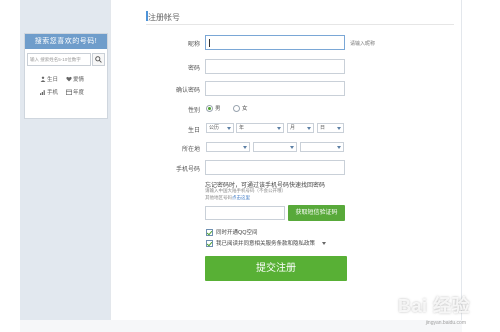 This screenshot has height=332, width=500. Describe the element at coordinates (218, 197) in the screenshot. I see `other-region-text: 其他地区号码` at that location.